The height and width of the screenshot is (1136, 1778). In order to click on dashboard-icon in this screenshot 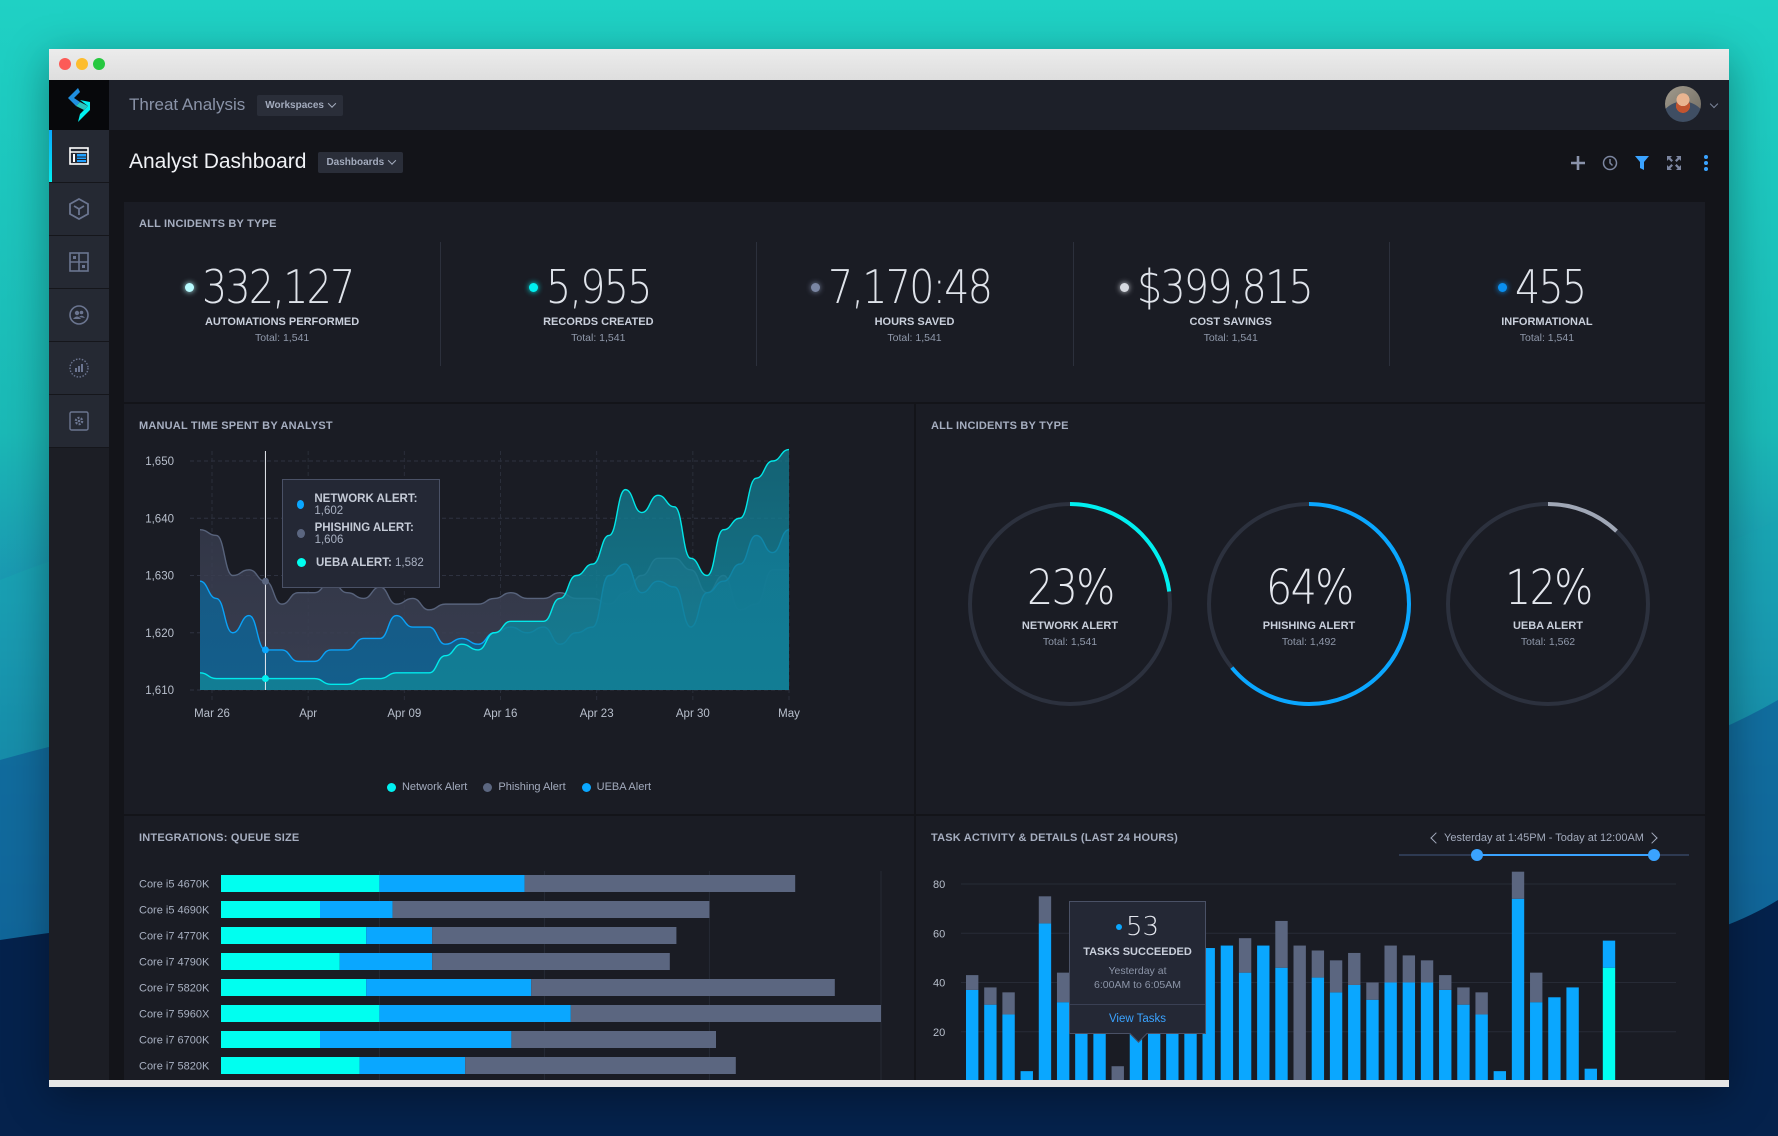, I will do `click(79, 156)`.